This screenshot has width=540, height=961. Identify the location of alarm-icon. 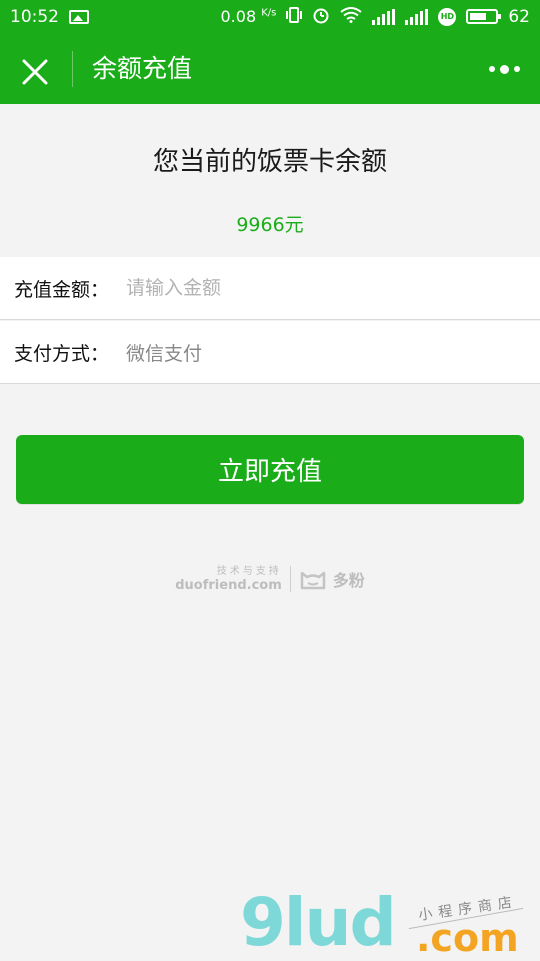
(321, 16).